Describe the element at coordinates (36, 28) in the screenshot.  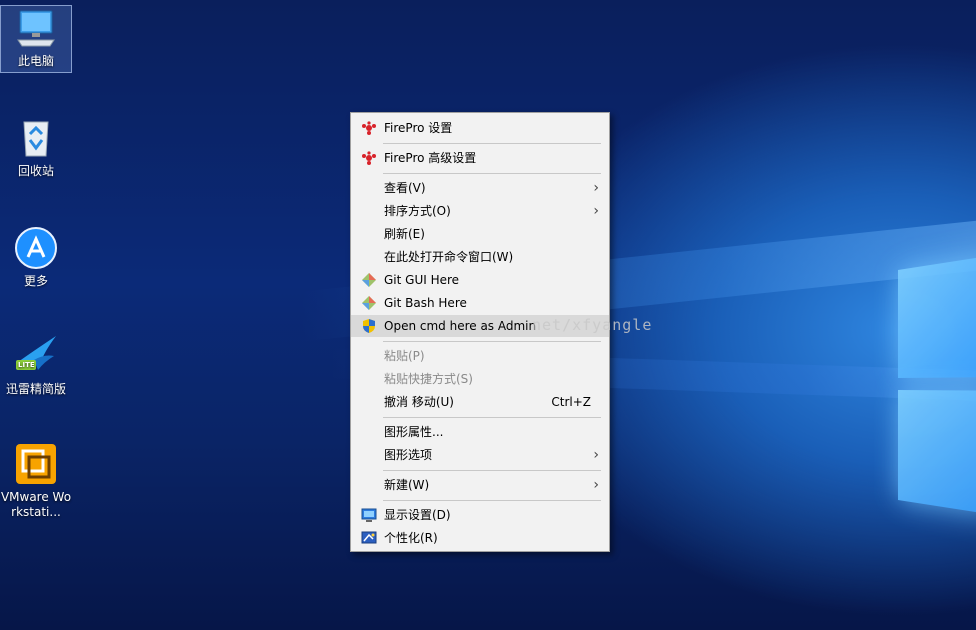
I see `computer-icon` at that location.